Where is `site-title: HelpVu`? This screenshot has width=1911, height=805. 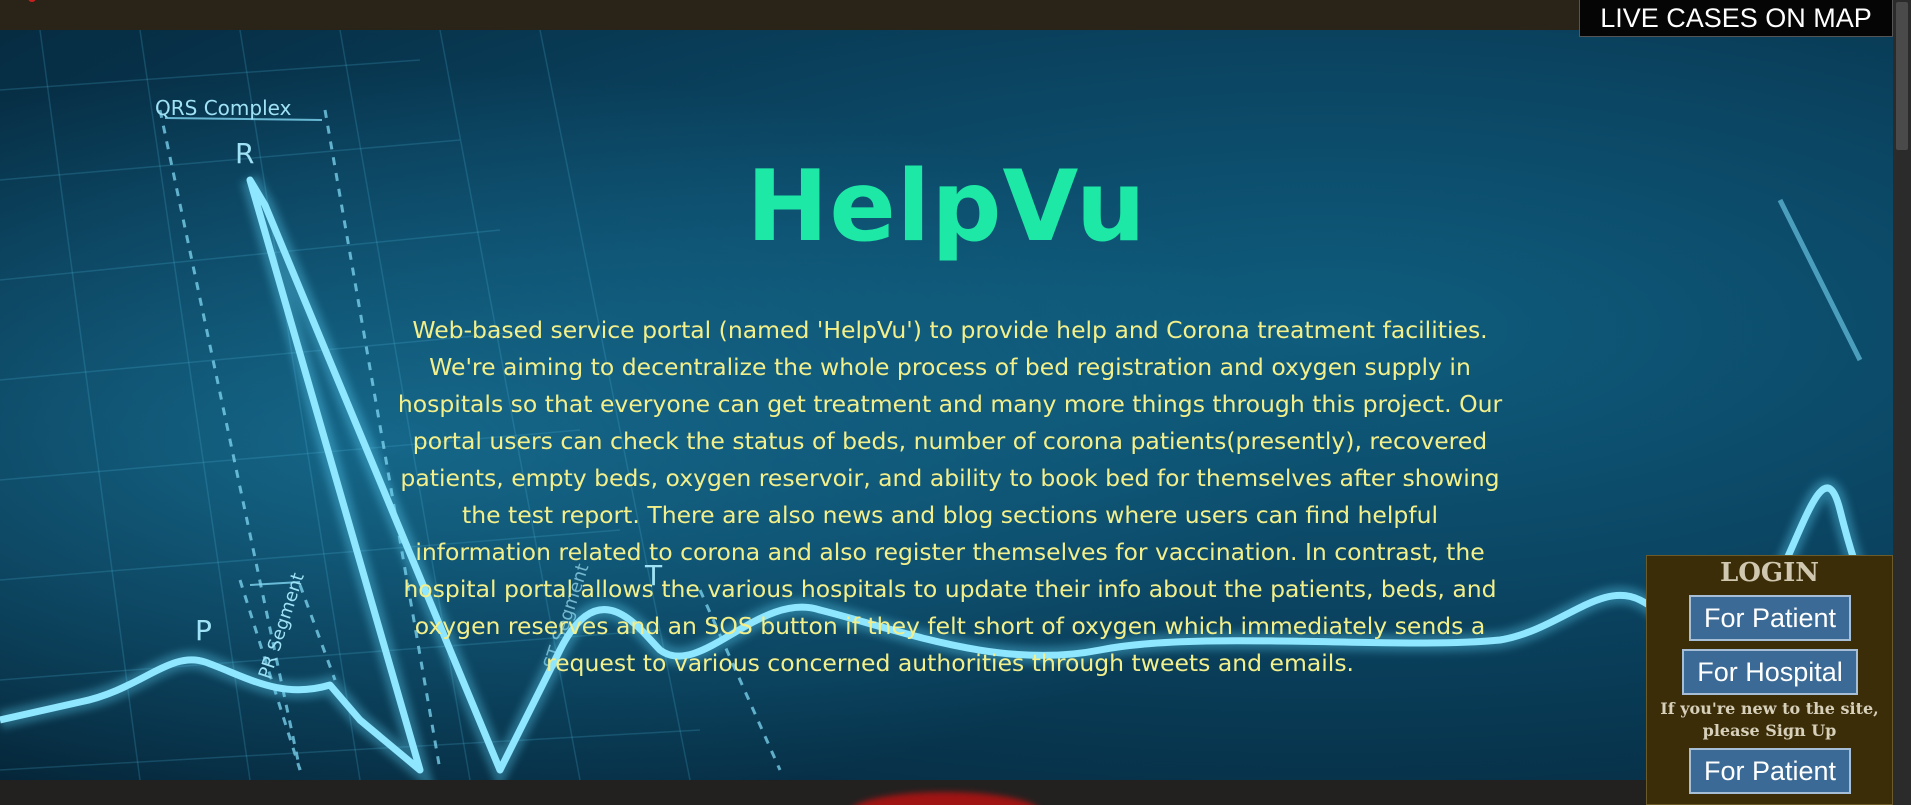 site-title: HelpVu is located at coordinates (946, 207).